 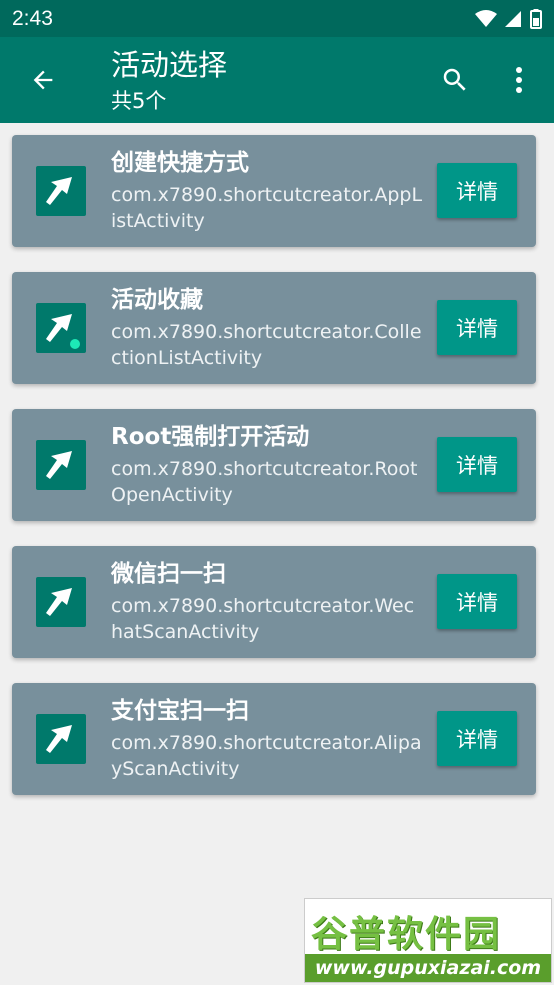 I want to click on activity-name: 支付宝扫一扫, so click(x=180, y=711).